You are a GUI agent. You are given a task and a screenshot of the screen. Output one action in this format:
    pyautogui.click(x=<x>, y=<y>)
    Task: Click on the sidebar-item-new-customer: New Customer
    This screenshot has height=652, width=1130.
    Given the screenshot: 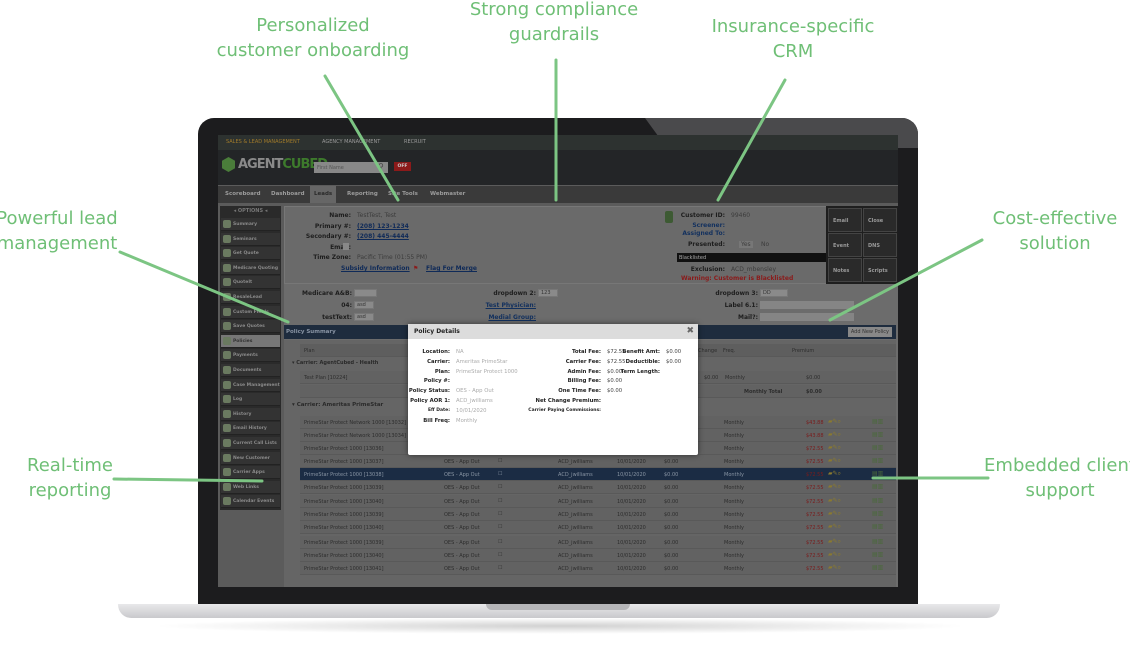 What is the action you would take?
    pyautogui.click(x=250, y=458)
    